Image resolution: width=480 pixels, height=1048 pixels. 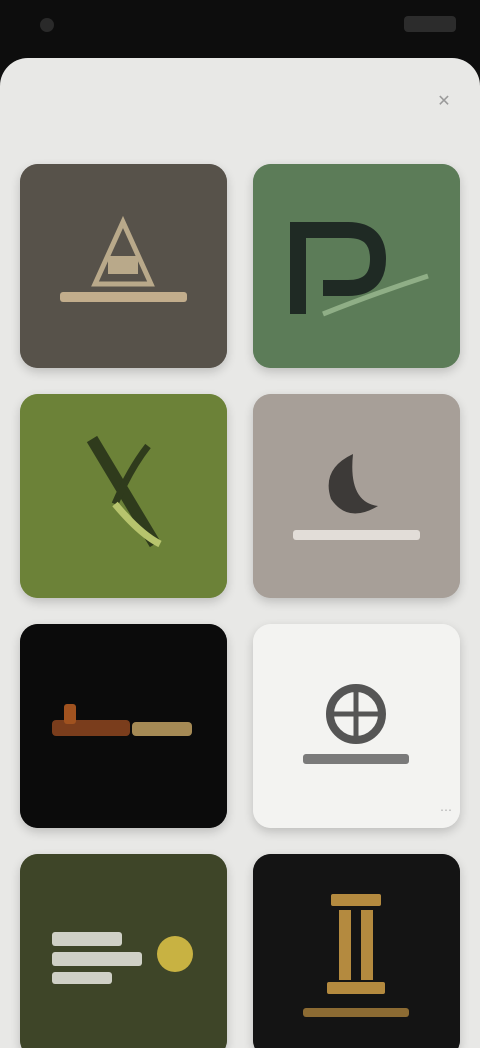 I want to click on pyramid-logo-icon, so click(x=123, y=266).